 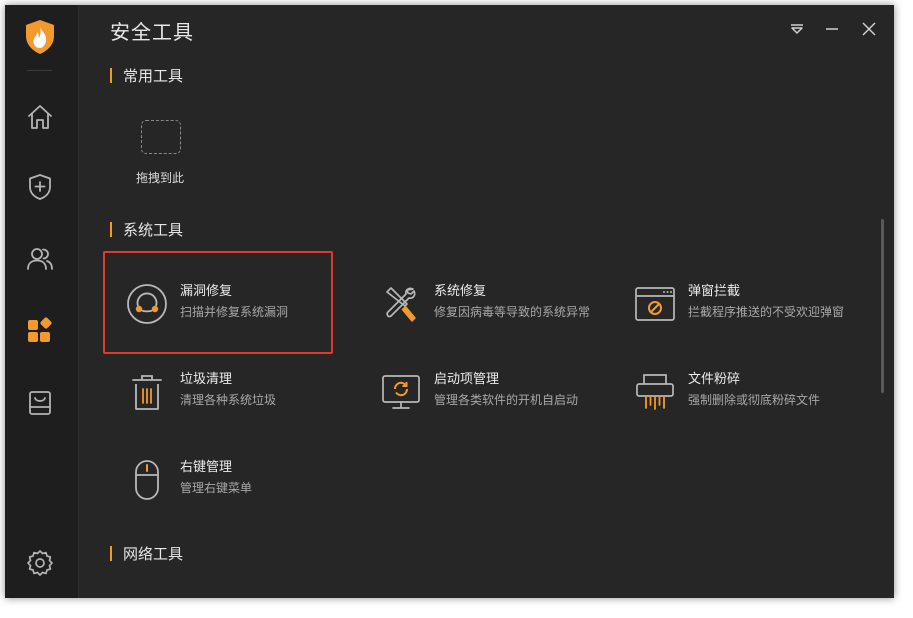 I want to click on apps-icon, so click(x=40, y=329).